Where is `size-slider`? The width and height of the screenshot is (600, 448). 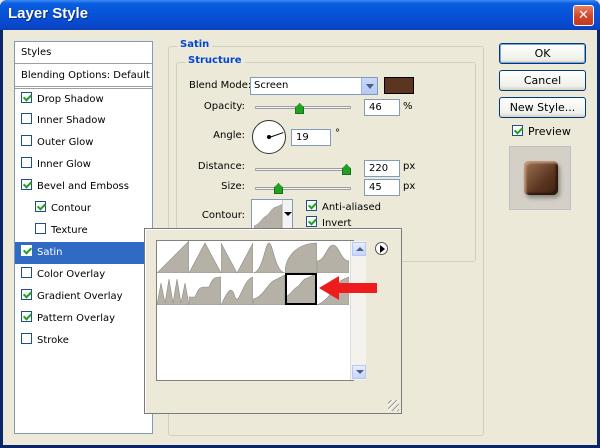 size-slider is located at coordinates (303, 188).